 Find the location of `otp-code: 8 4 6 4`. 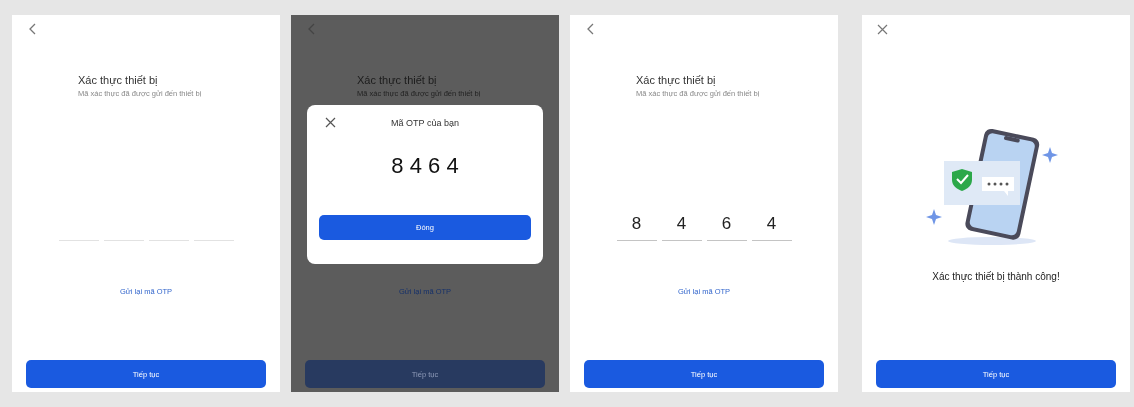

otp-code: 8 4 6 4 is located at coordinates (425, 166).